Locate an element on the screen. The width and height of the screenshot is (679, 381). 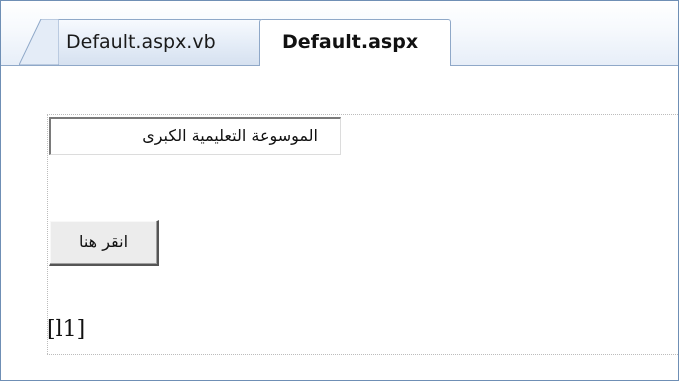
form-boundary-top is located at coordinates (362, 114).